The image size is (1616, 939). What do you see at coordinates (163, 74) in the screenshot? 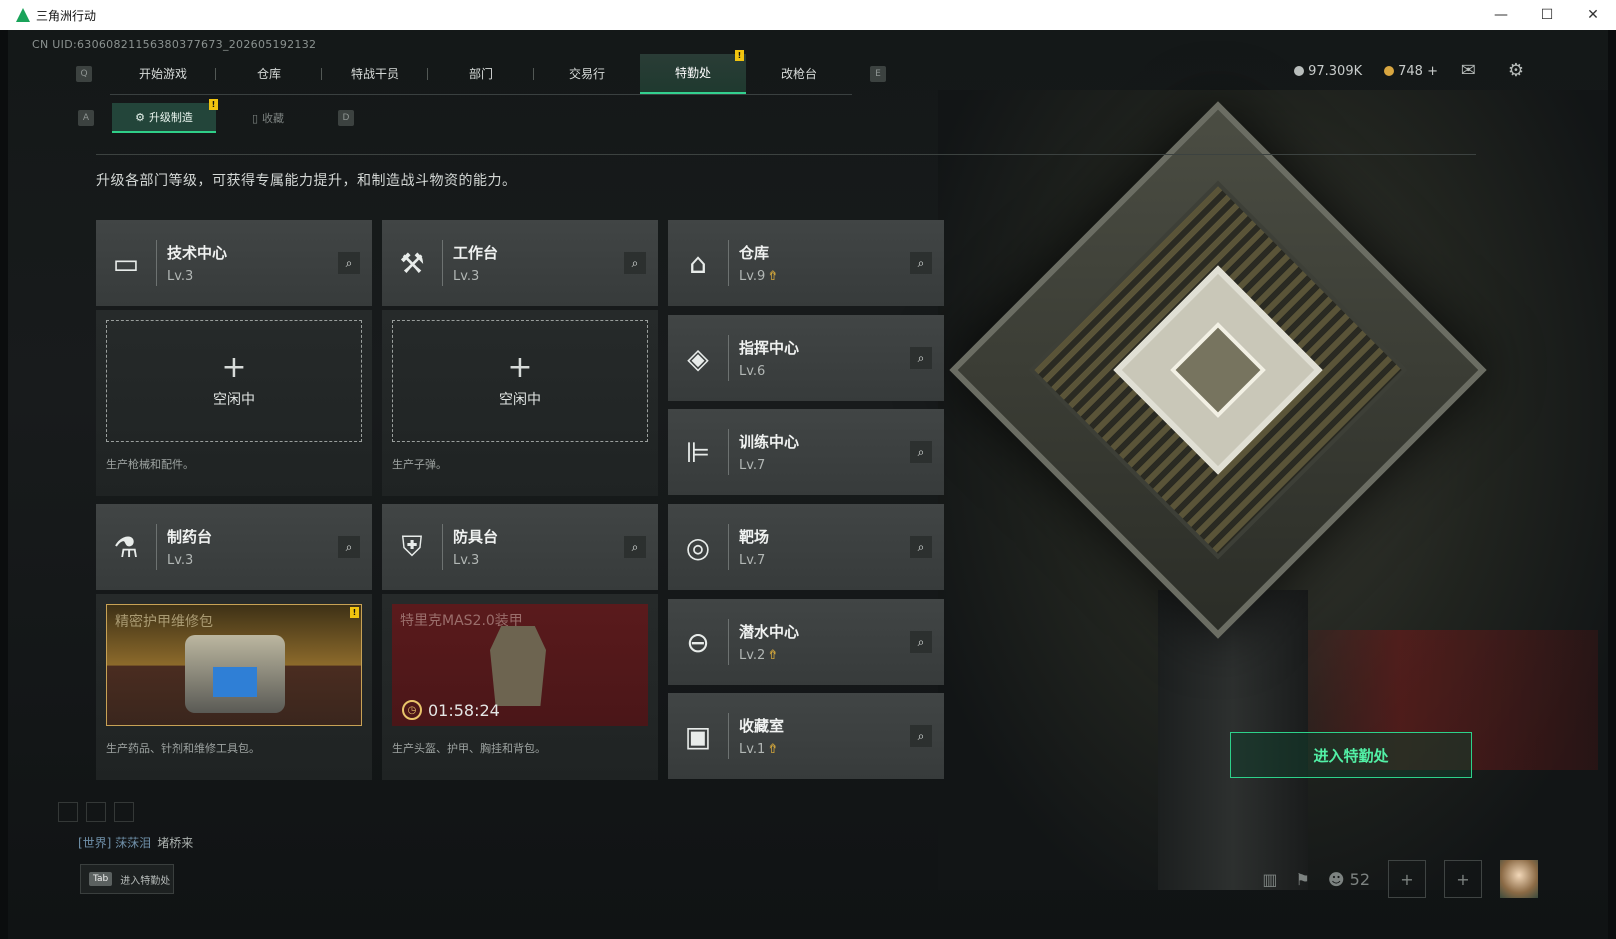
I see `tab-start-game: 开始游戏` at bounding box center [163, 74].